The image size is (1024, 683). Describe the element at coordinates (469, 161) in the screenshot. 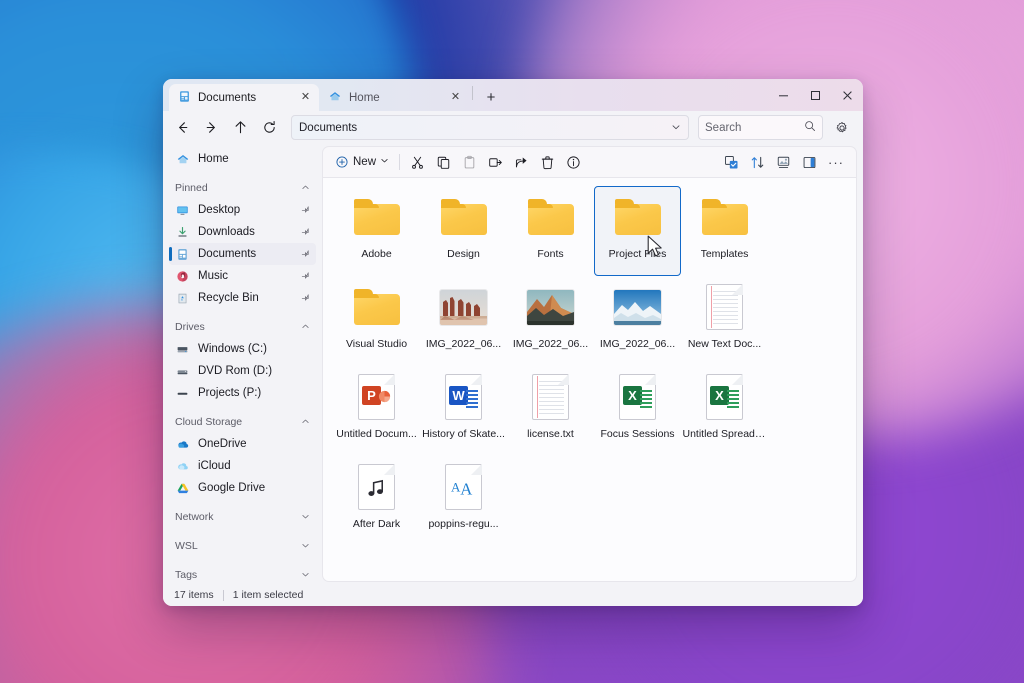

I see `paste-icon` at that location.